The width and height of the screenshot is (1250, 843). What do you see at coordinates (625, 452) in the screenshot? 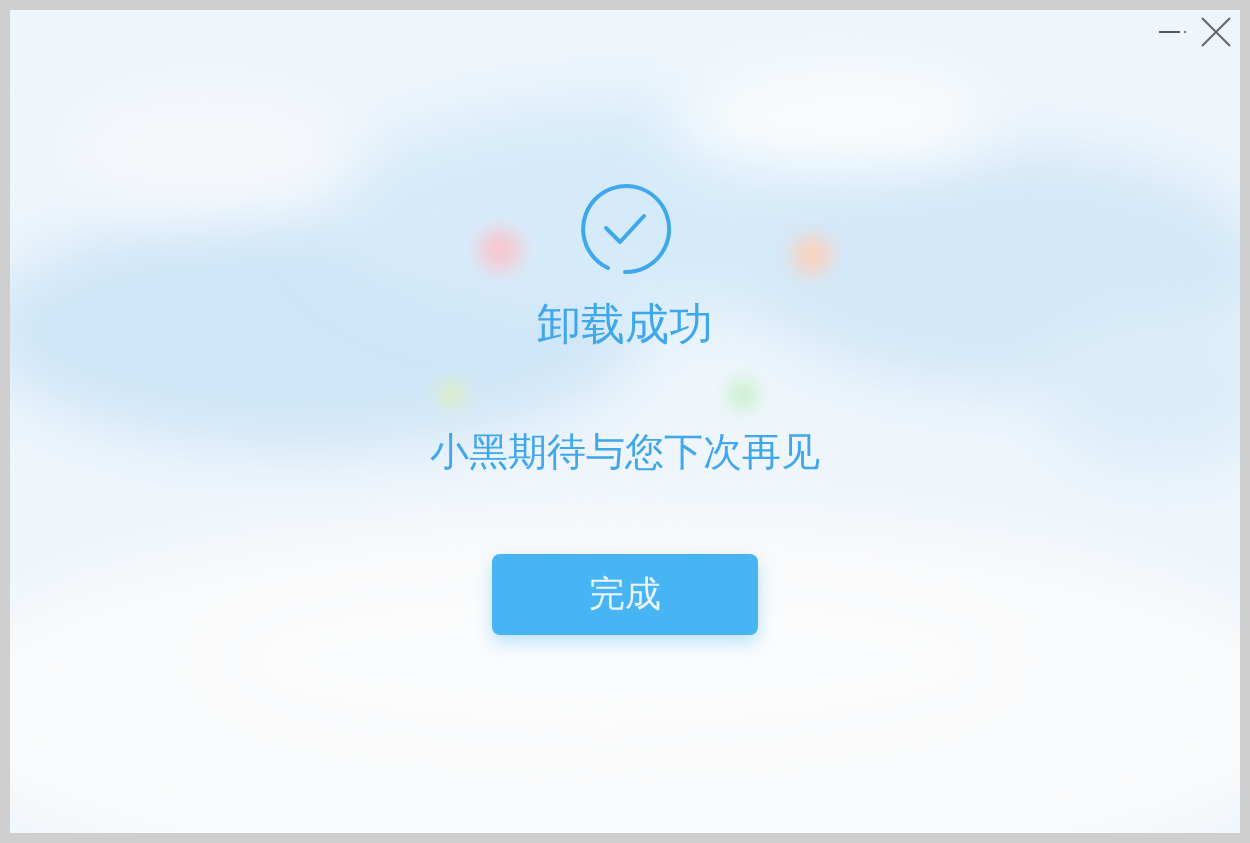
I see `farewell-message: 小黑期待与您下次再见` at bounding box center [625, 452].